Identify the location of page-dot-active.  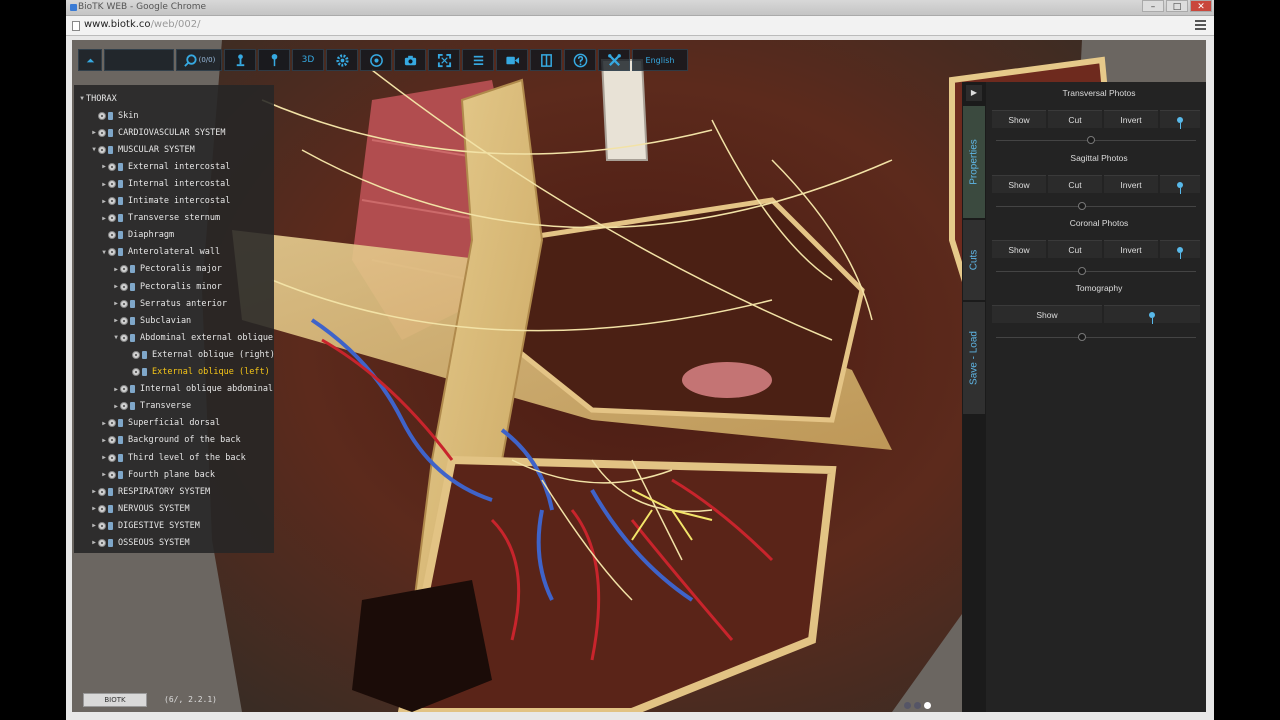
(927, 705).